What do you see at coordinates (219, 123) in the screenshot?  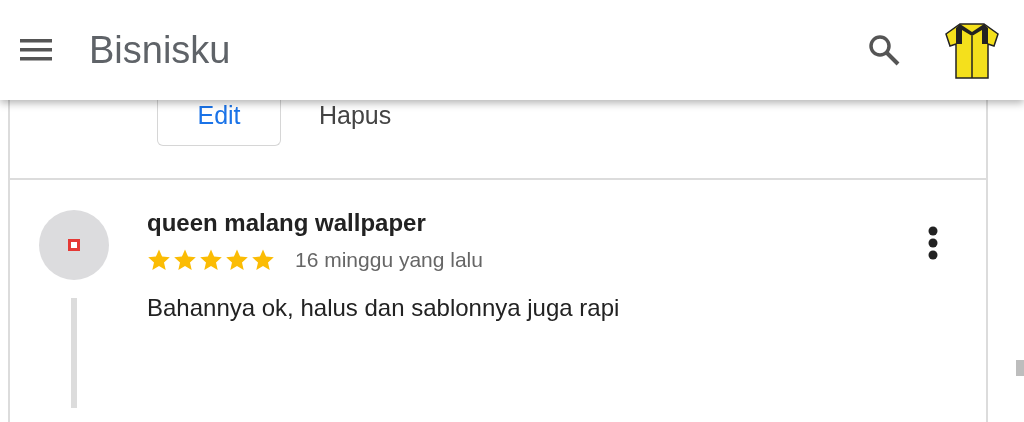 I see `edit-button: Edit` at bounding box center [219, 123].